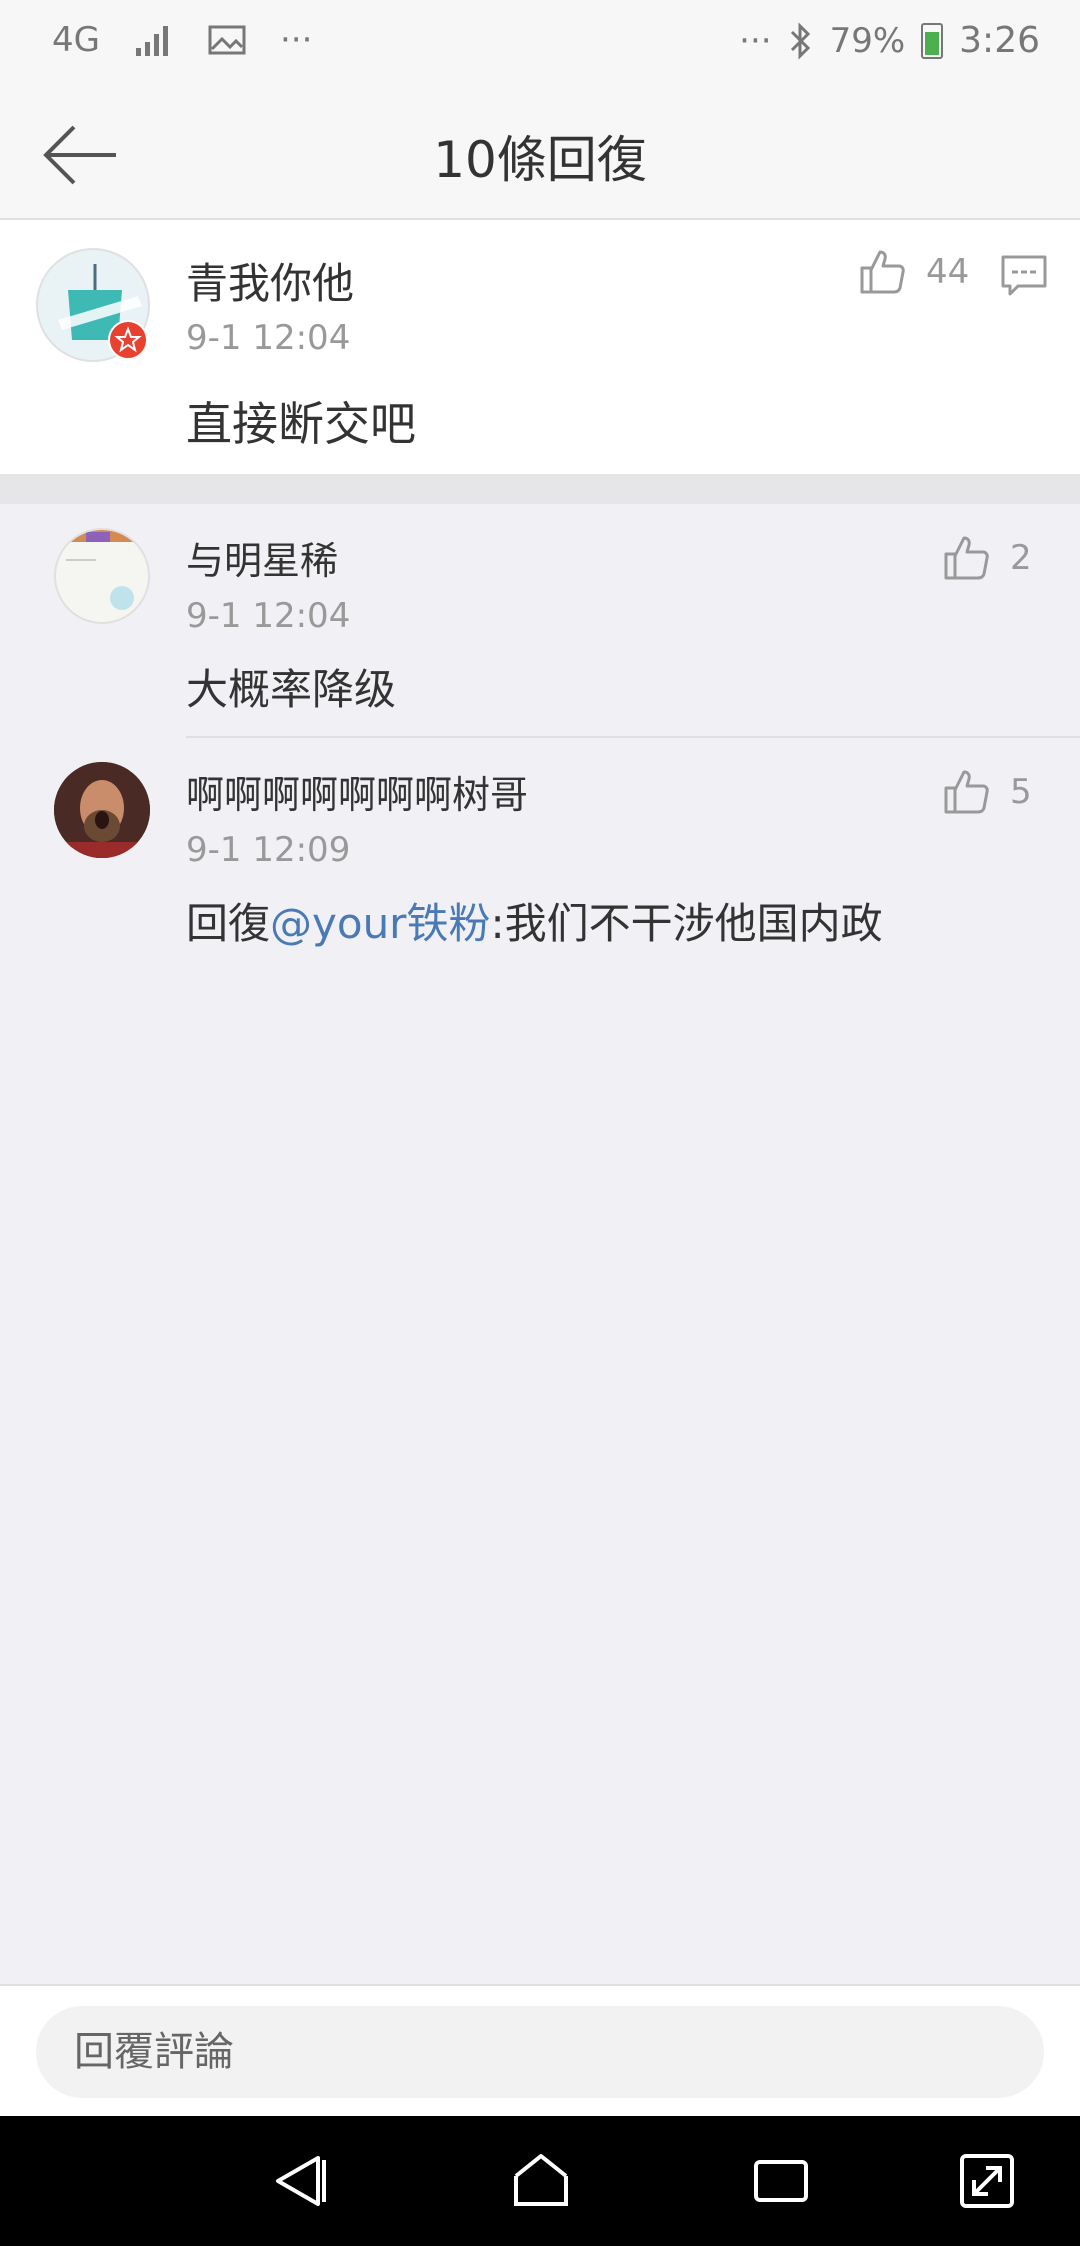 The width and height of the screenshot is (1080, 2246). I want to click on system-home-button, so click(541, 2181).